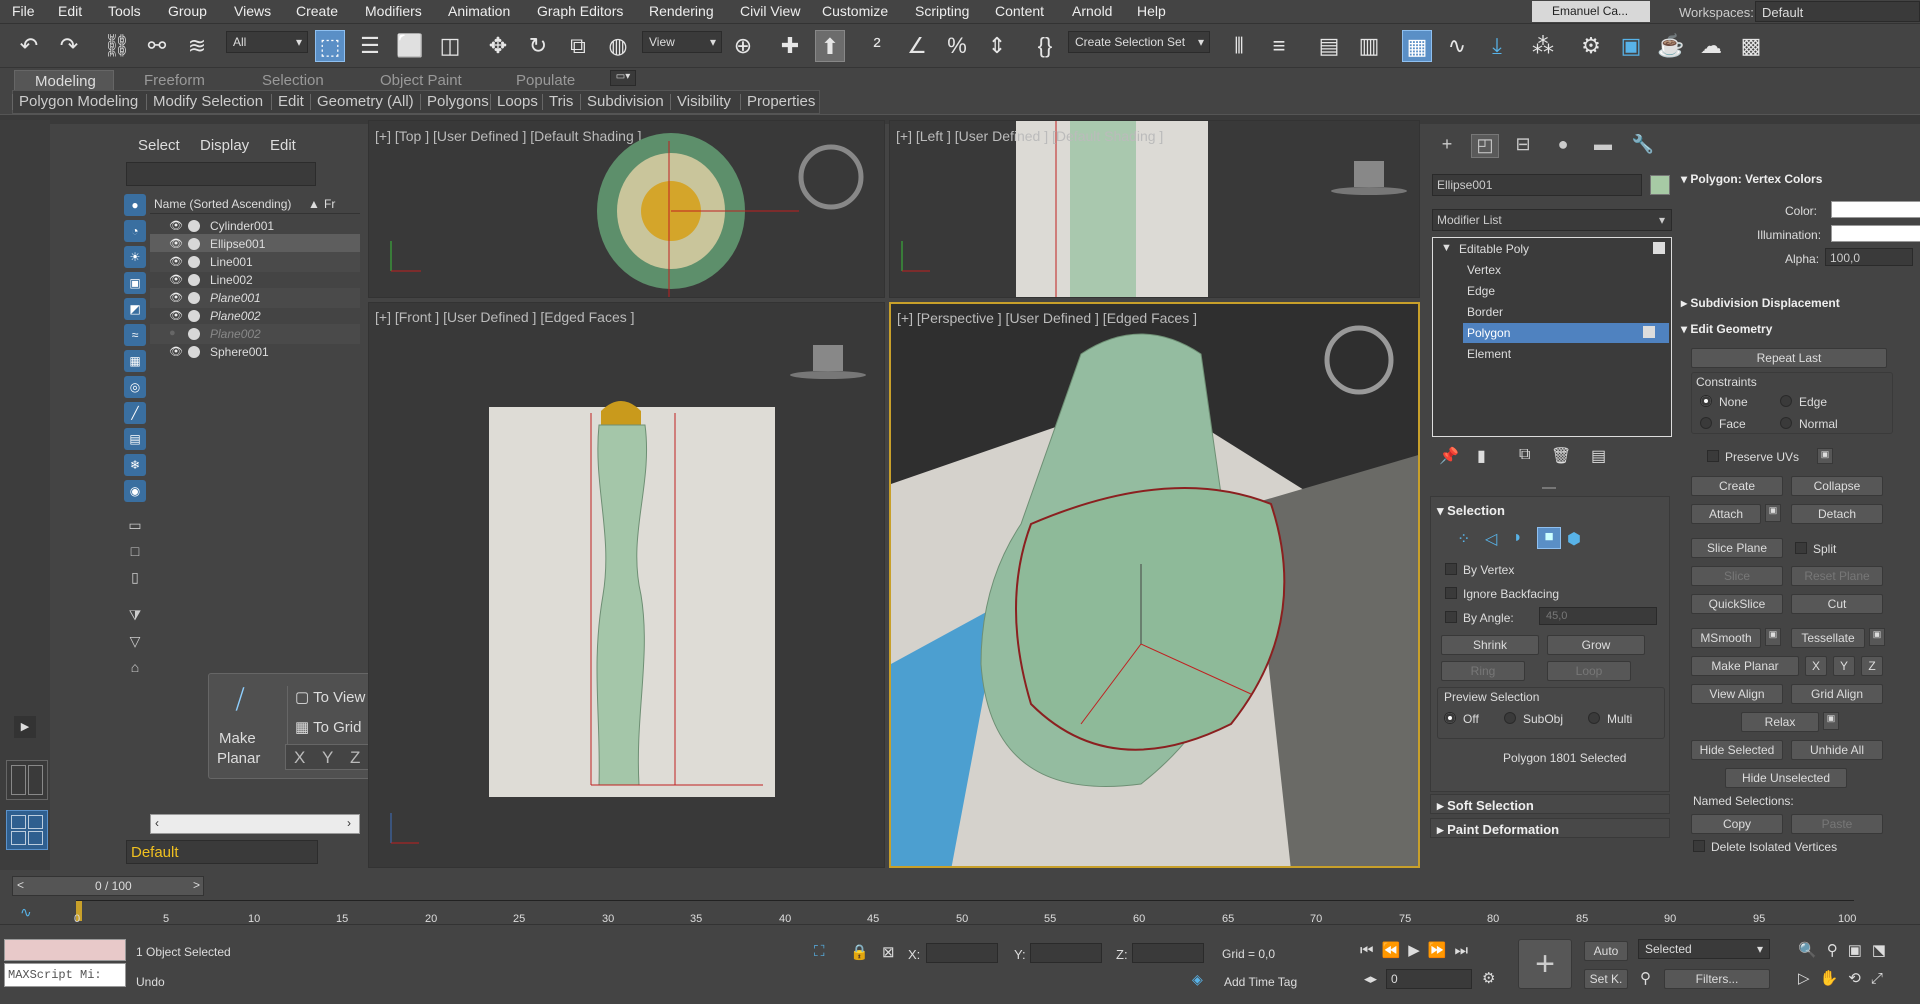 This screenshot has width=1920, height=1004. What do you see at coordinates (1704, 949) in the screenshot?
I see `key-mode-dropdown: Selected ▾` at bounding box center [1704, 949].